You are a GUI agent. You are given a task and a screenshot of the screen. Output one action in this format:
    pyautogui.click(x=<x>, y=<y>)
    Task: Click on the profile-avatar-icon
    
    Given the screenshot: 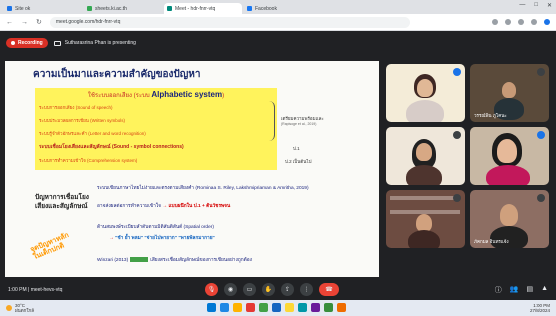 What is the action you would take?
    pyautogui.click(x=547, y=22)
    